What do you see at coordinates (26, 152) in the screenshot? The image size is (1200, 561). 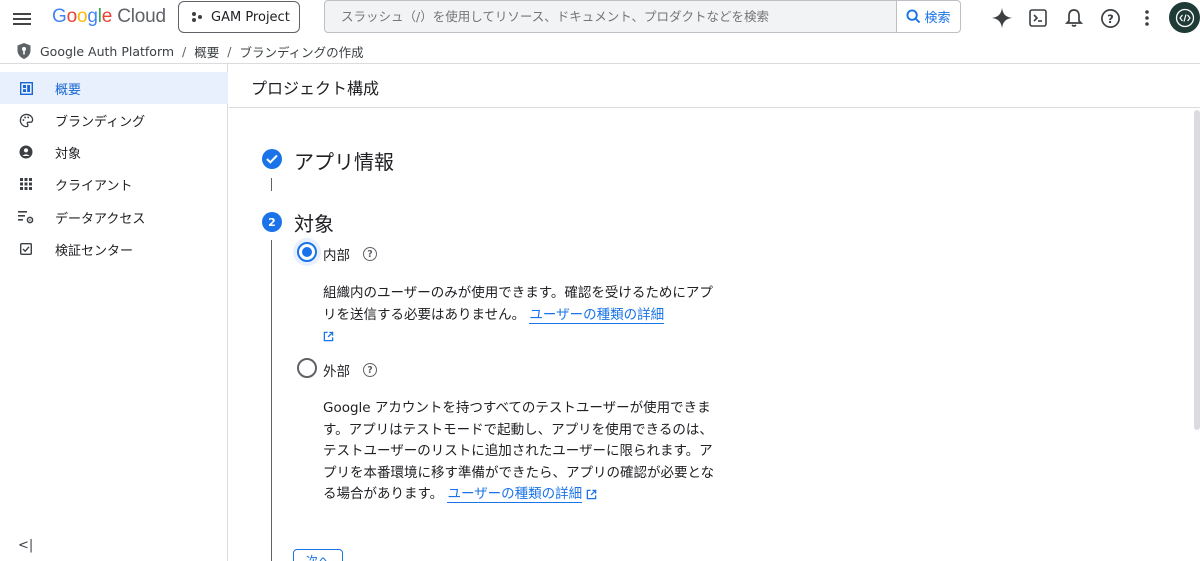 I see `person-icon` at bounding box center [26, 152].